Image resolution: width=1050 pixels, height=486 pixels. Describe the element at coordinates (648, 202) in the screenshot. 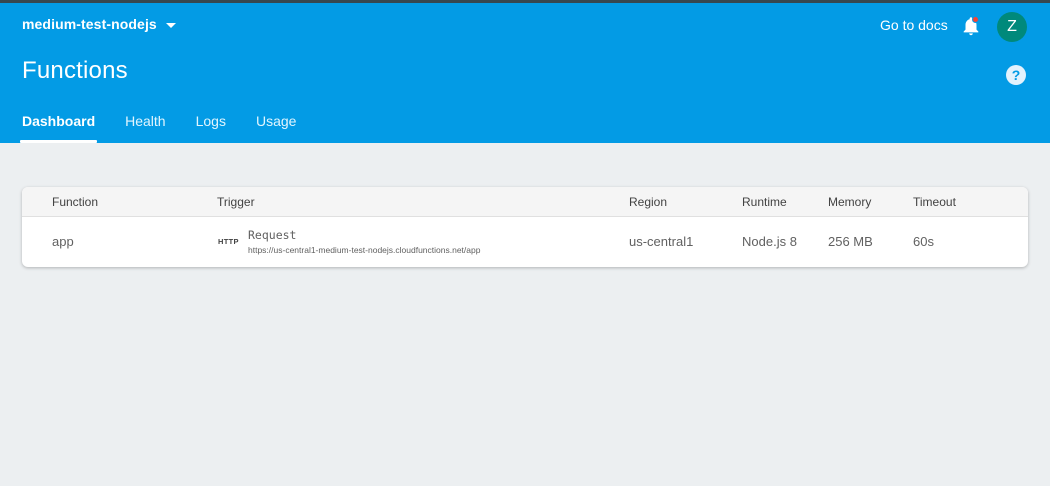

I see `column-header-region: Region` at that location.